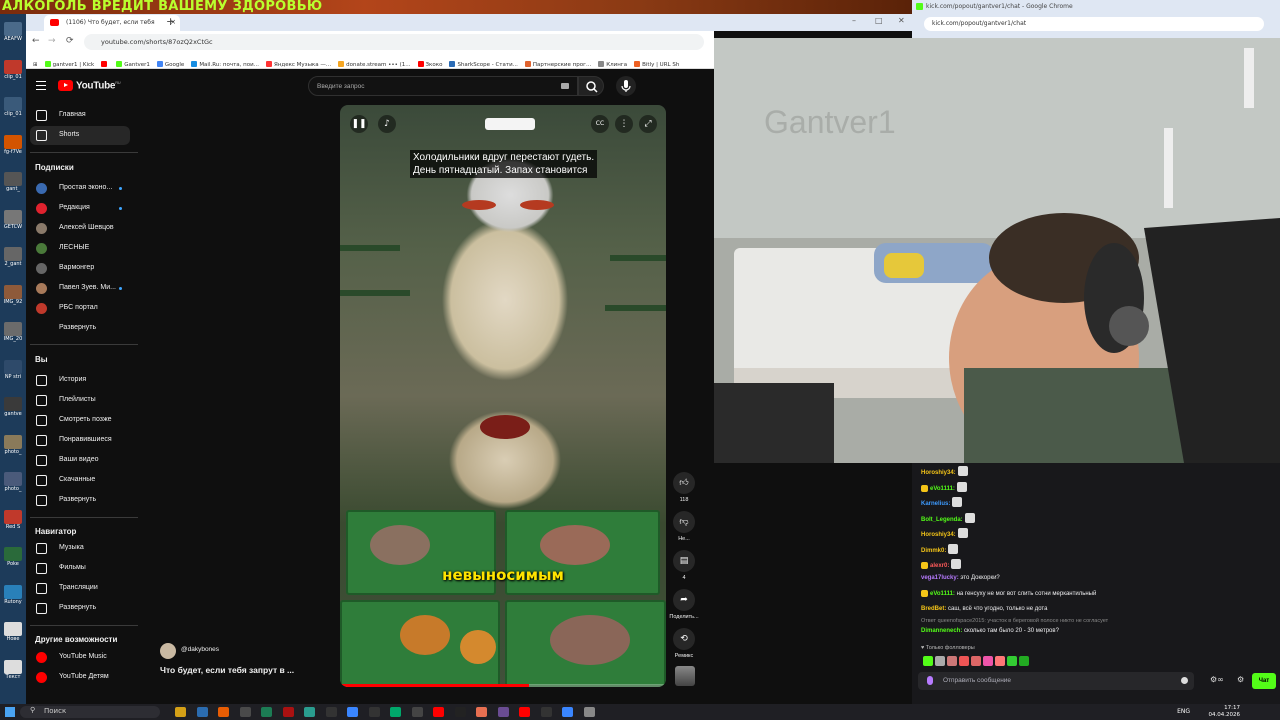  Describe the element at coordinates (35, 65) in the screenshot. I see `apps-grid-icon: ⊞` at that location.